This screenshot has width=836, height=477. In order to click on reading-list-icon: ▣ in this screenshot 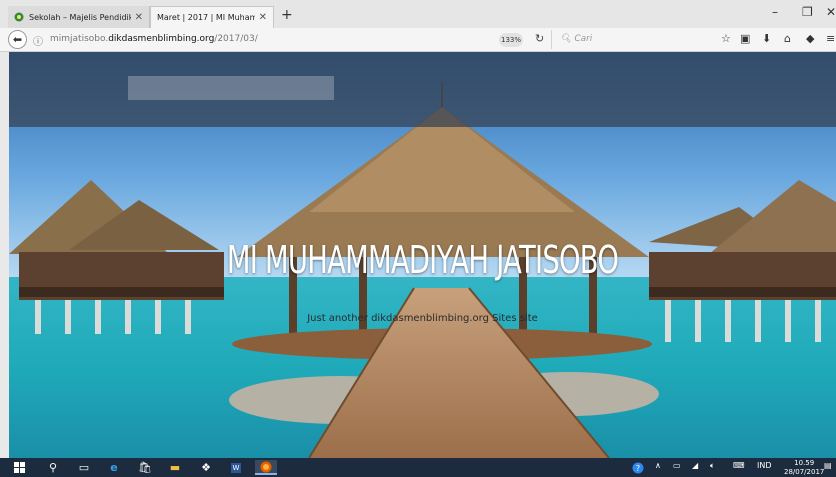, I will do `click(745, 38)`.